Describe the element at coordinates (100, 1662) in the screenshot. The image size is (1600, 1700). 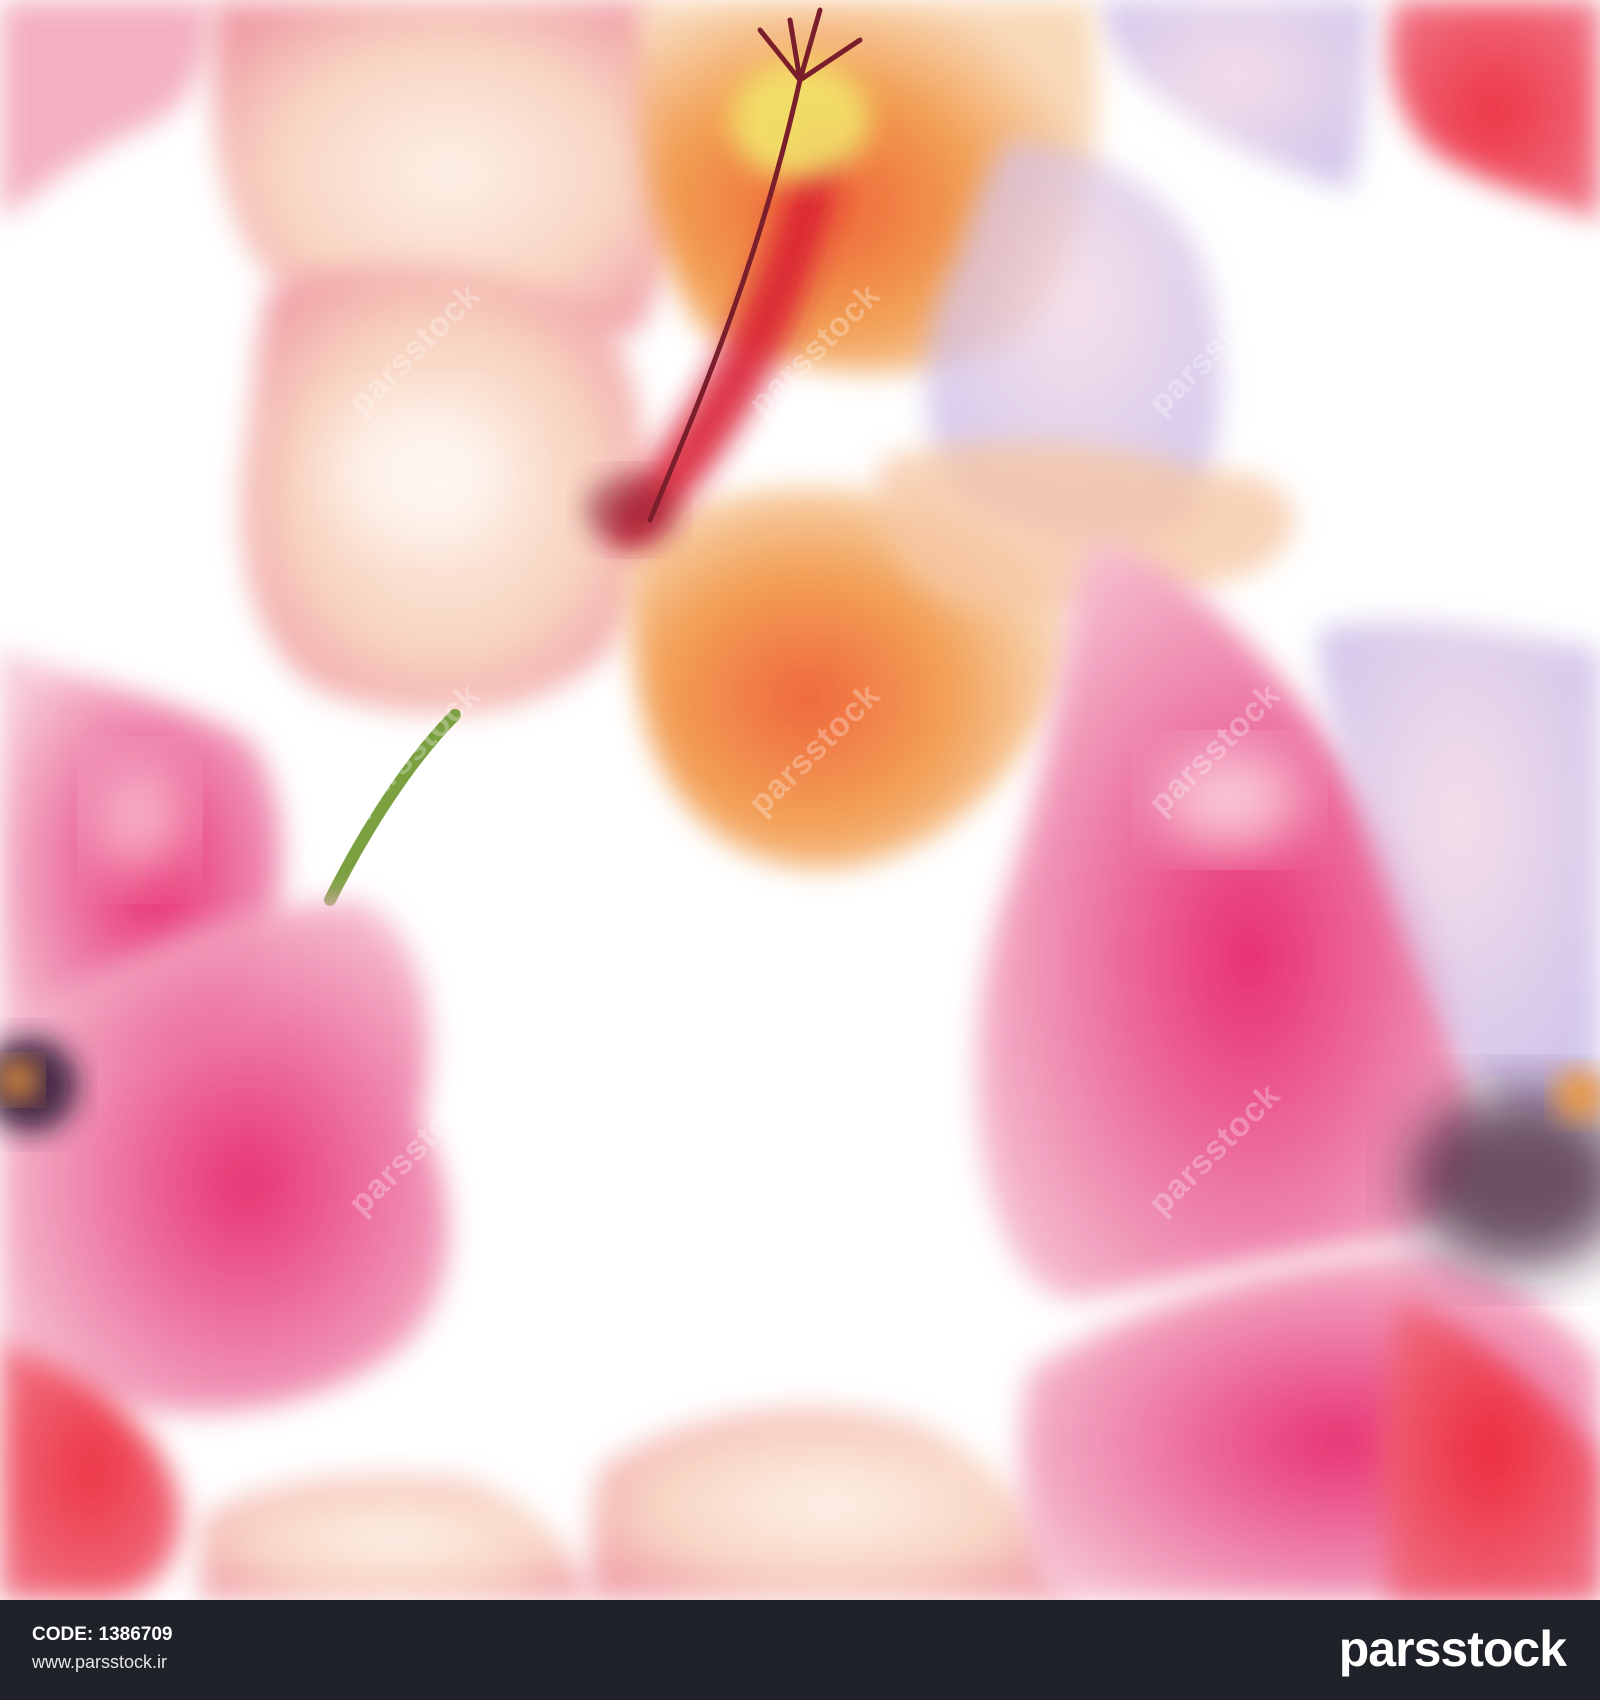
I see `website-url: www.parsstock.ir` at that location.